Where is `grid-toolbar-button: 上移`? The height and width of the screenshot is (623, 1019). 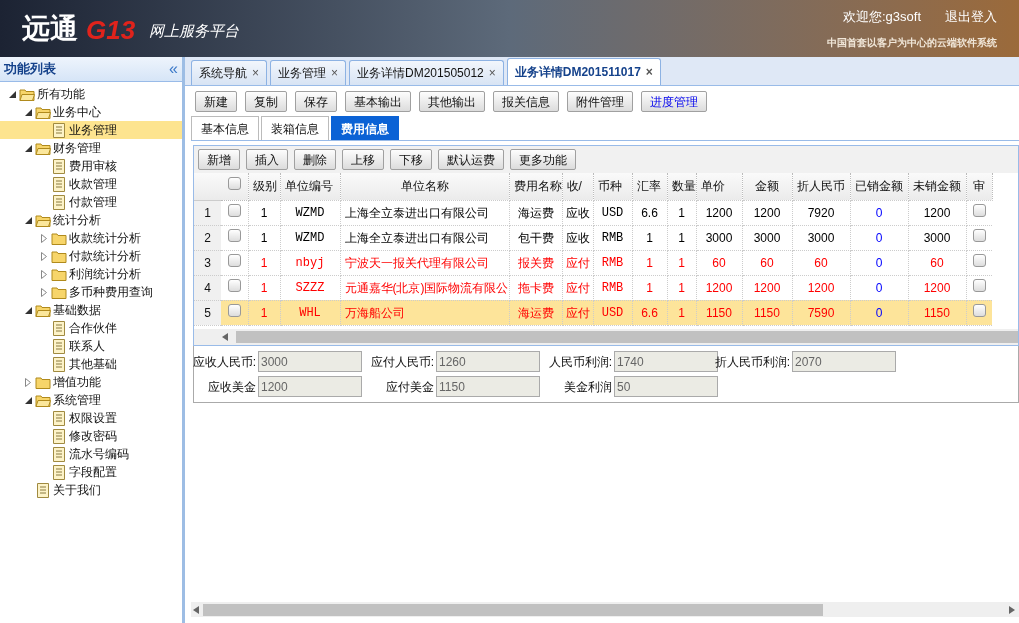
grid-toolbar-button: 上移 is located at coordinates (363, 159).